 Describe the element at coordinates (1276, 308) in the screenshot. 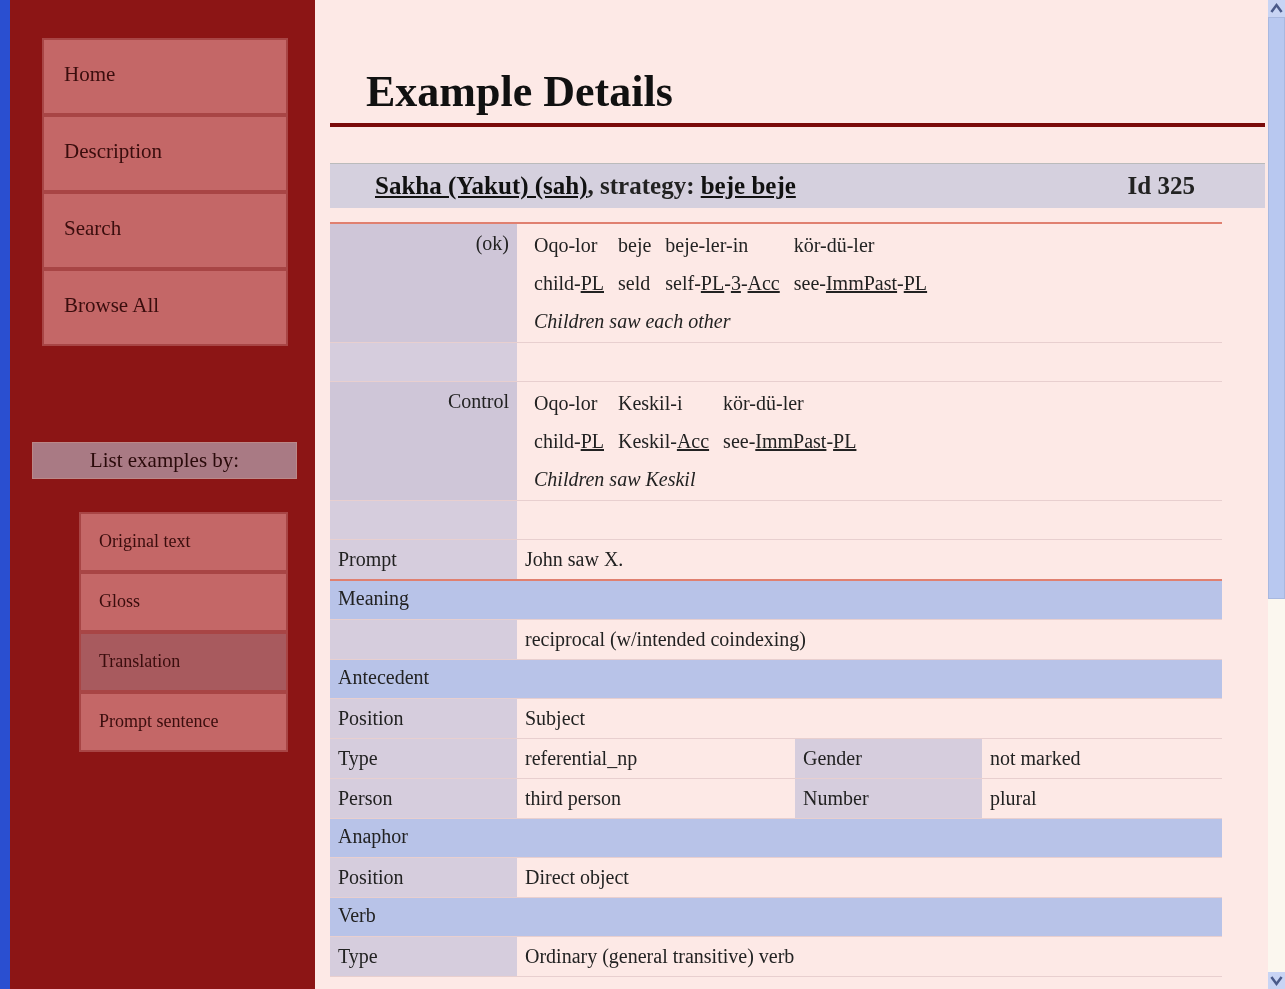

I see `scrollbar-thumb` at that location.